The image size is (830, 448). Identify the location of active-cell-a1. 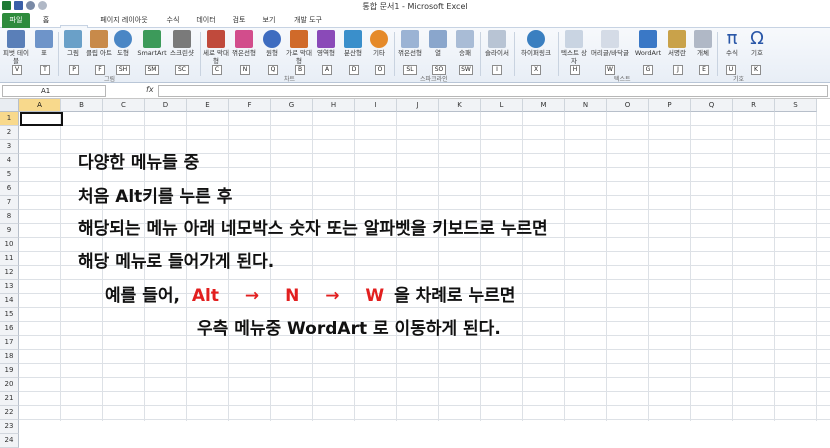
(41, 119).